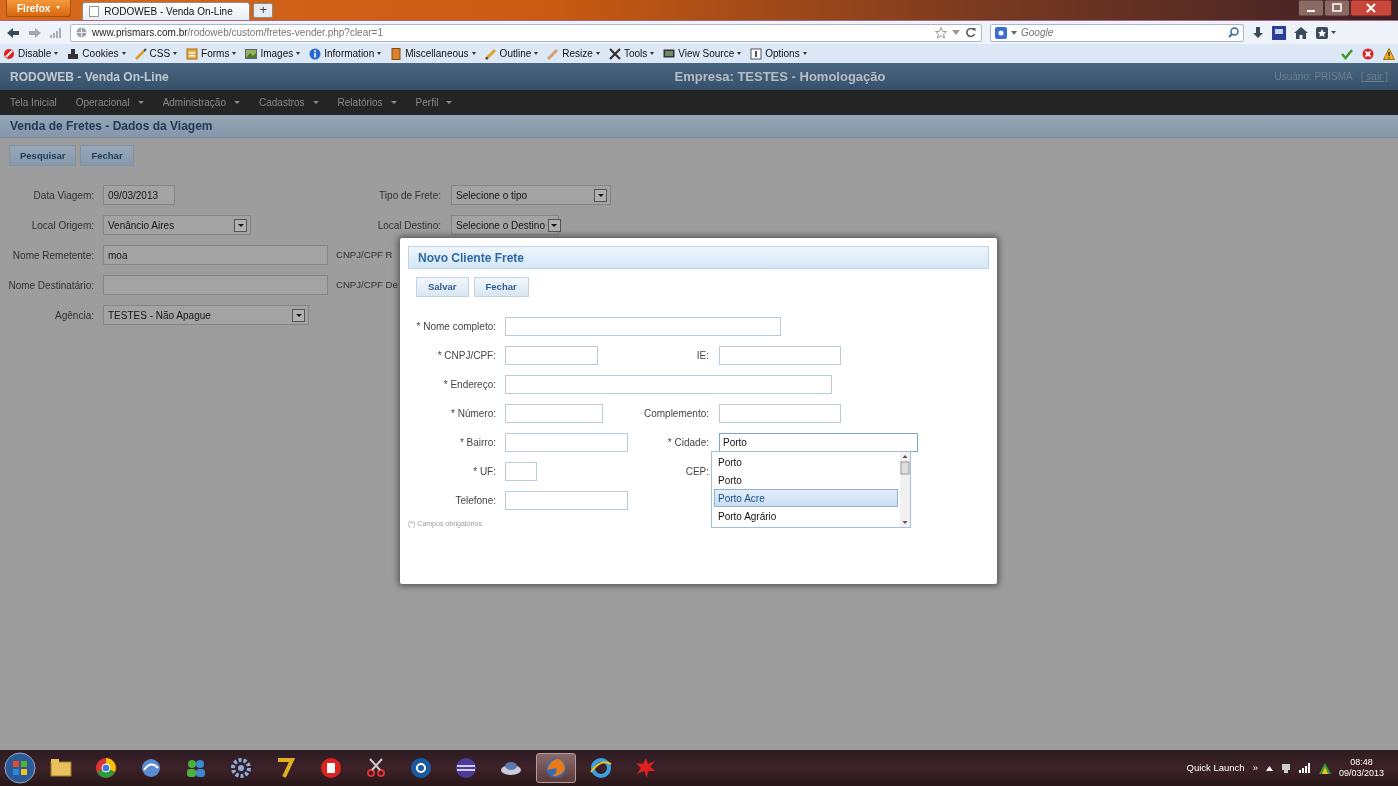 Image resolution: width=1398 pixels, height=786 pixels. Describe the element at coordinates (421, 768) in the screenshot. I see `ring-icon` at that location.